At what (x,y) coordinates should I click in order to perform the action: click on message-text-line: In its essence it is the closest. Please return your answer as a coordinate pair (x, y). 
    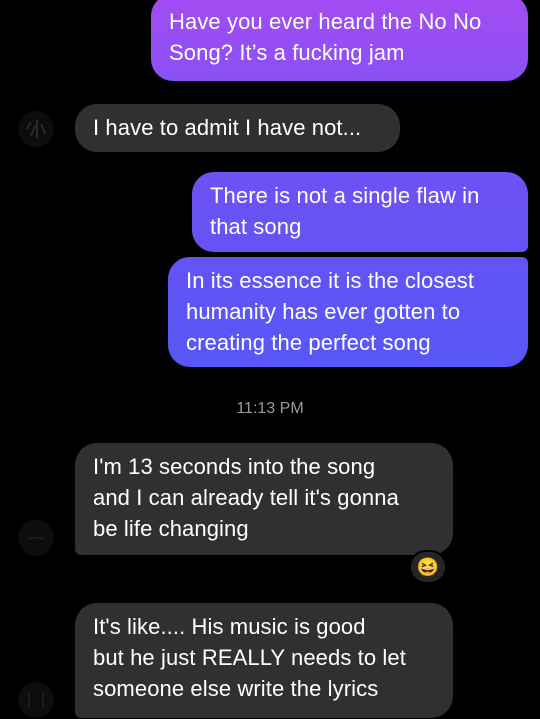
    Looking at the image, I should click on (330, 280).